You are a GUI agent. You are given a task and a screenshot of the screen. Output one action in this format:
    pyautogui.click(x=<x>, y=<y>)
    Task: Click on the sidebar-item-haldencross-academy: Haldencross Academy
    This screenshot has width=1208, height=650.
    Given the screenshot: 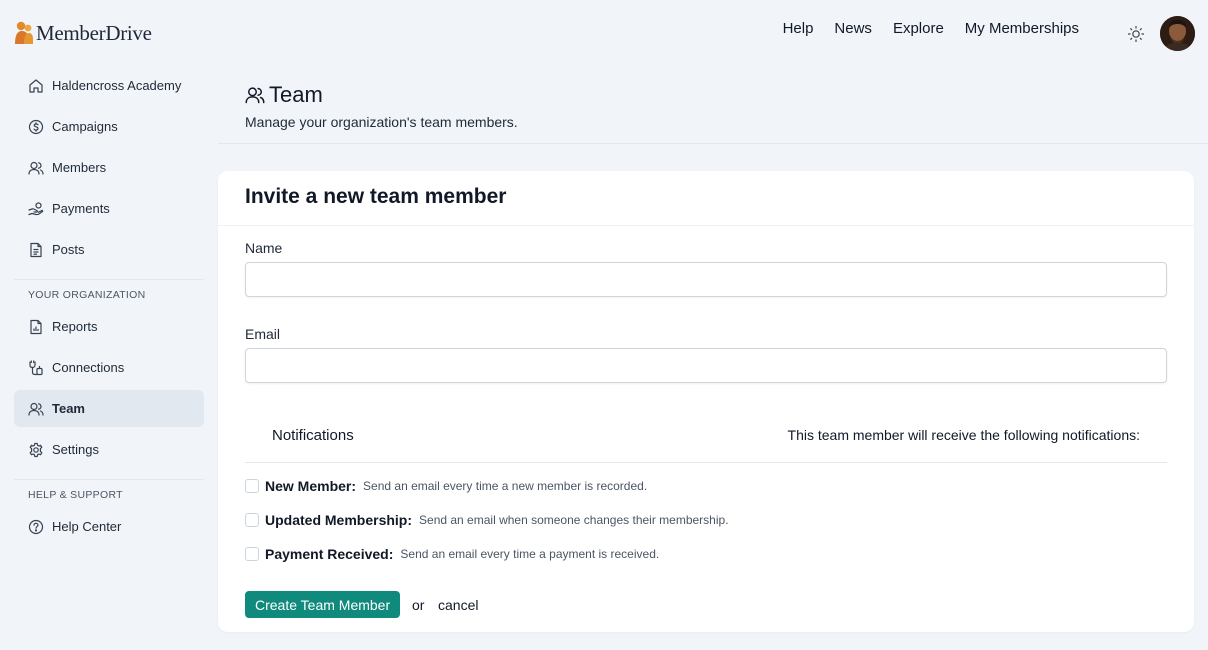 What is the action you would take?
    pyautogui.click(x=109, y=85)
    